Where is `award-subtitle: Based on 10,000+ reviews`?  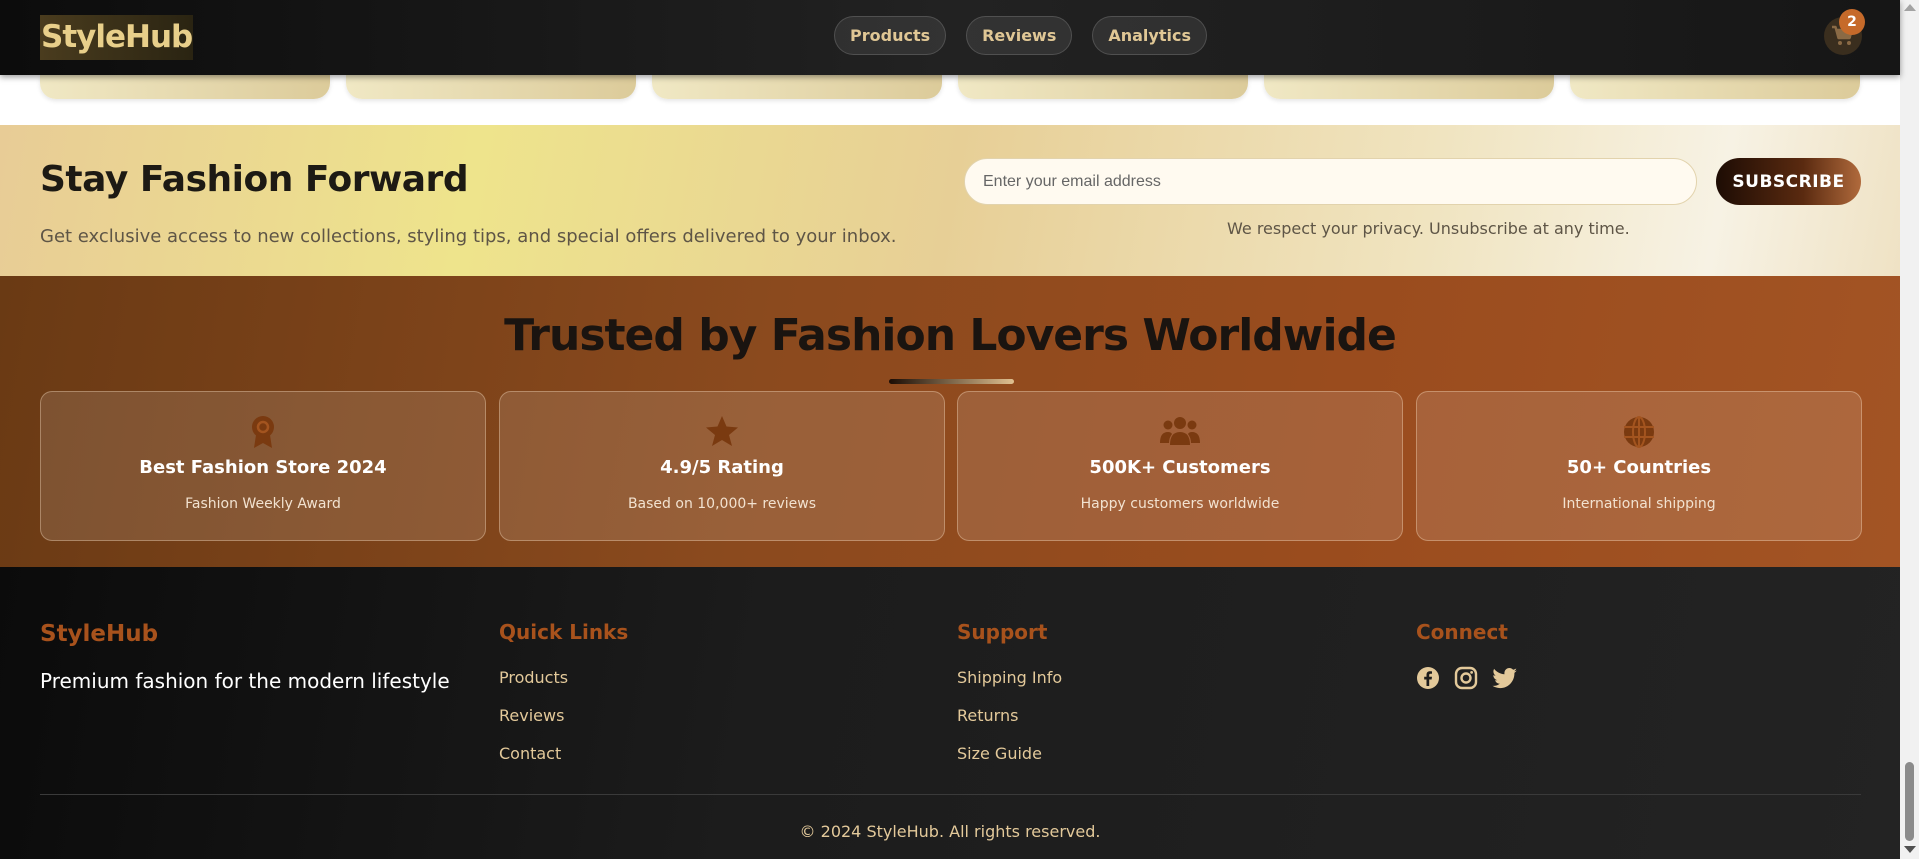 award-subtitle: Based on 10,000+ reviews is located at coordinates (722, 504).